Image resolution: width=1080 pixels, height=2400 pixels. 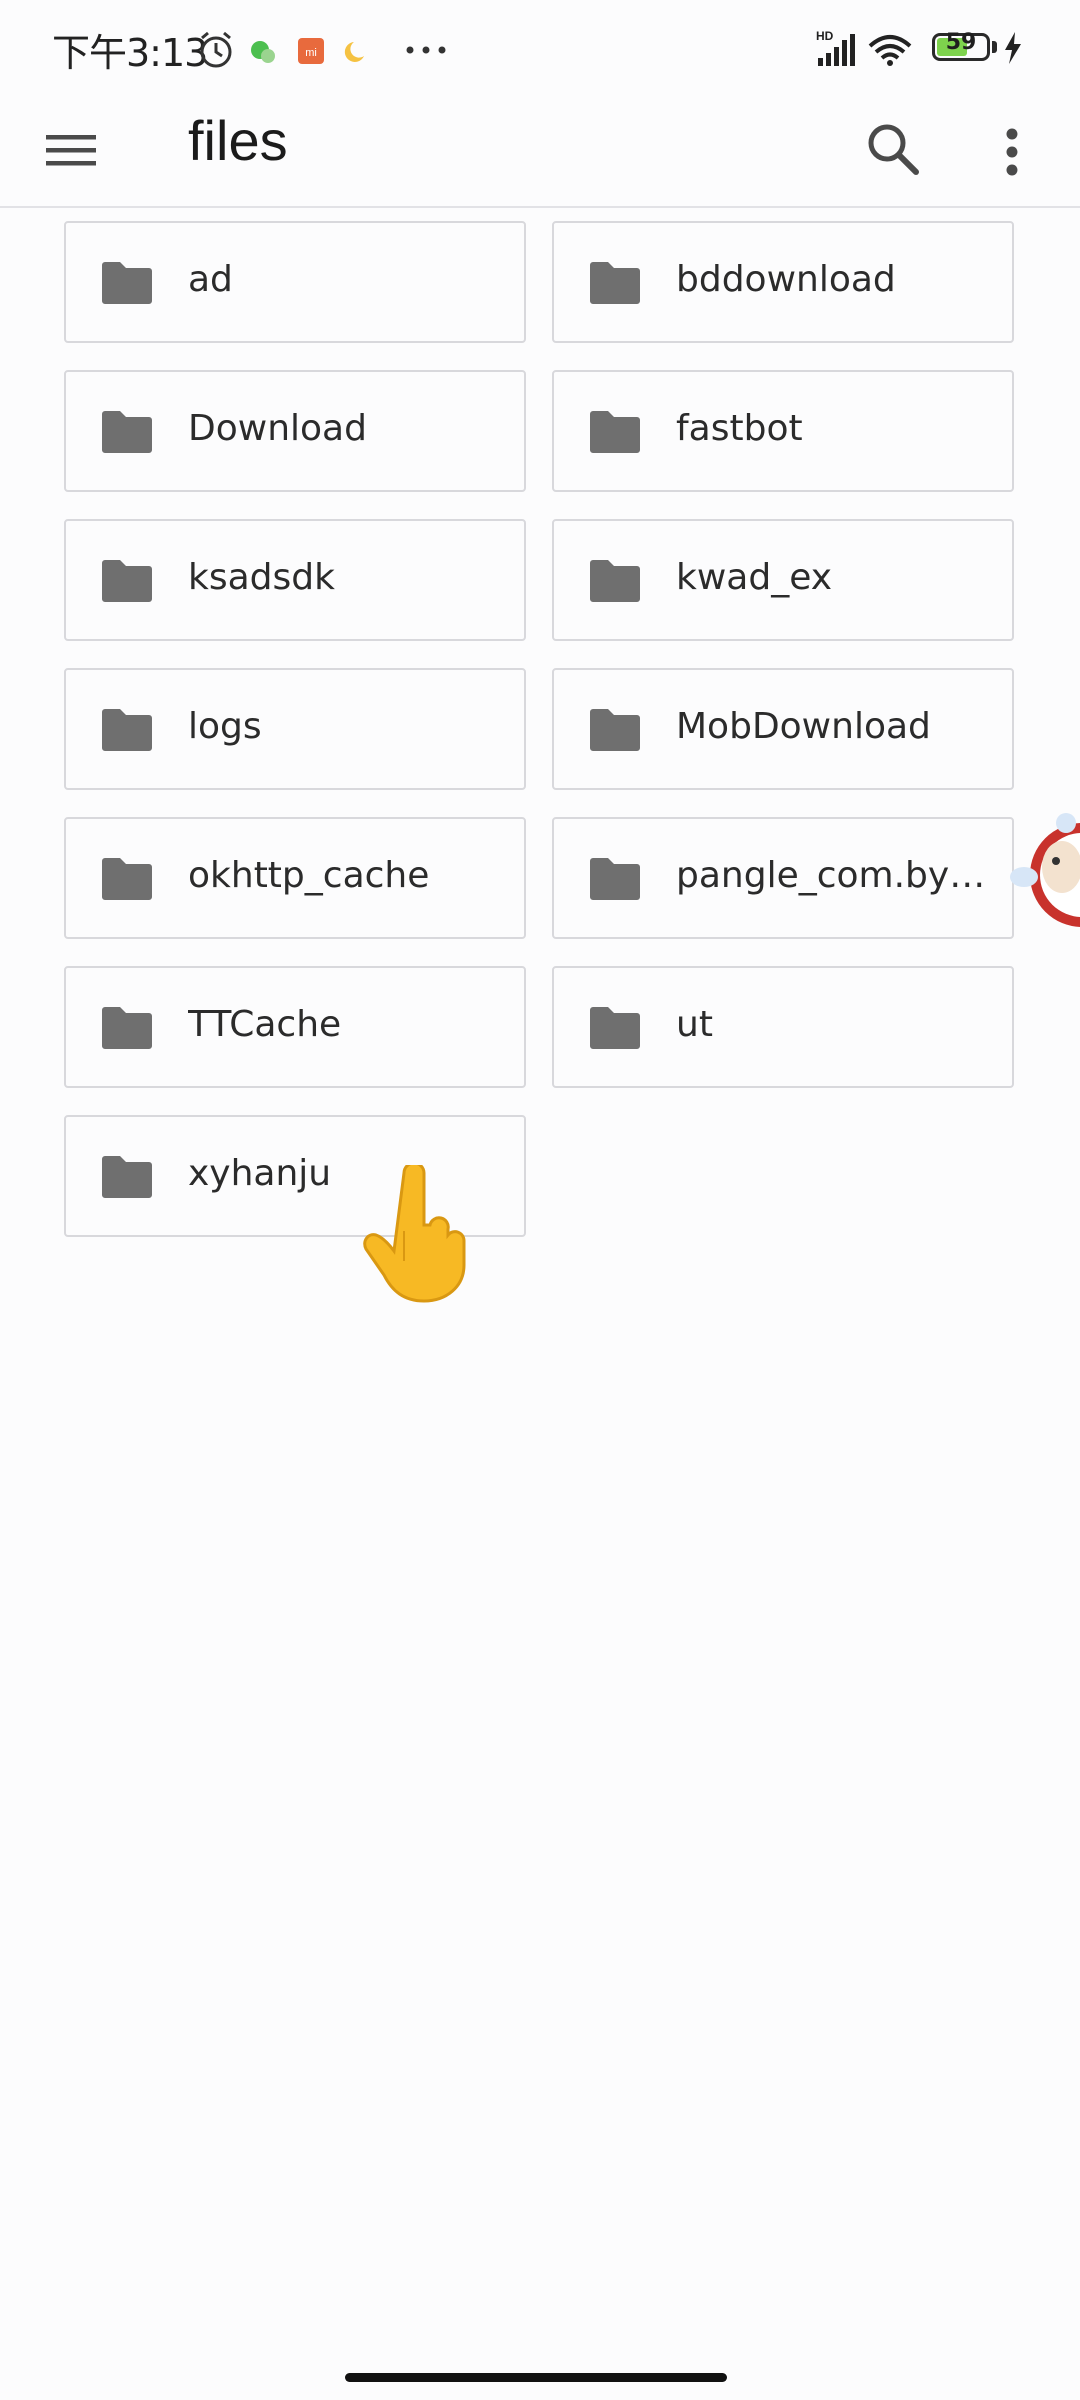 What do you see at coordinates (295, 729) in the screenshot?
I see `folder-item-logs: logs` at bounding box center [295, 729].